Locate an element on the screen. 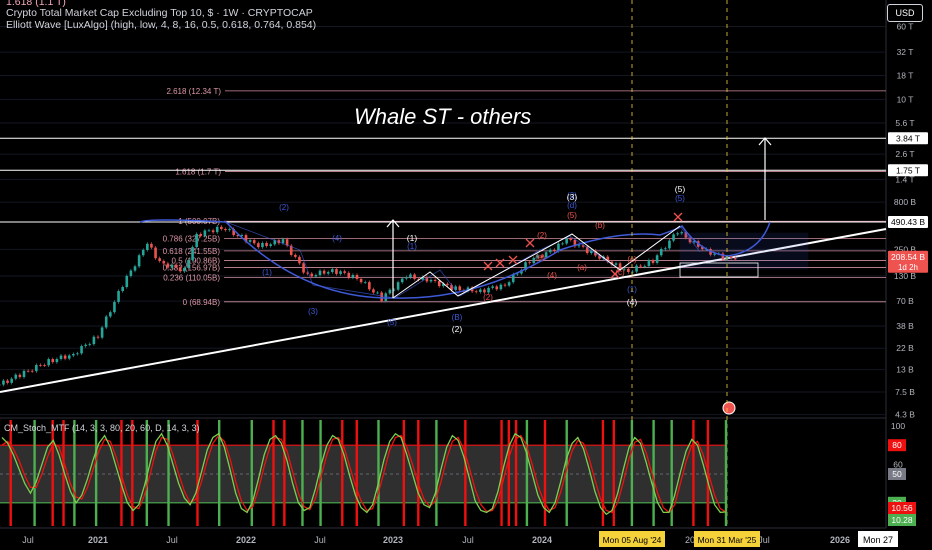 The width and height of the screenshot is (932, 550). date-marker-label: Mon 05 Aug '24 is located at coordinates (632, 540).